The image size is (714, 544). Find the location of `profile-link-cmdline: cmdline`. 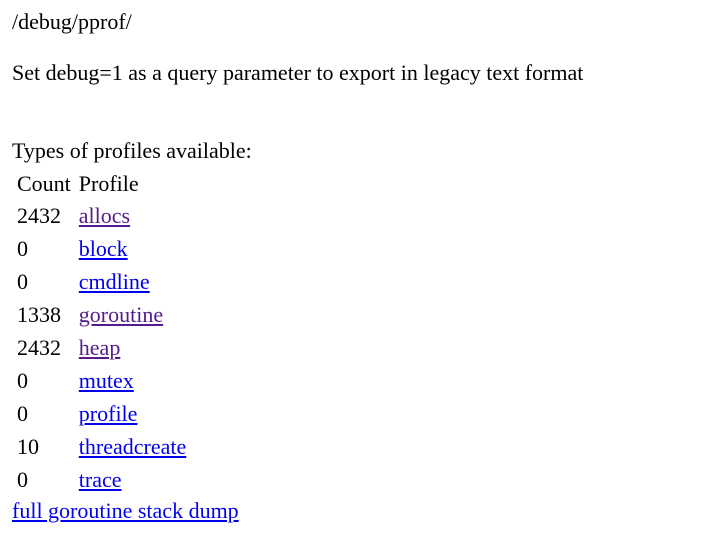

profile-link-cmdline: cmdline is located at coordinates (114, 281).